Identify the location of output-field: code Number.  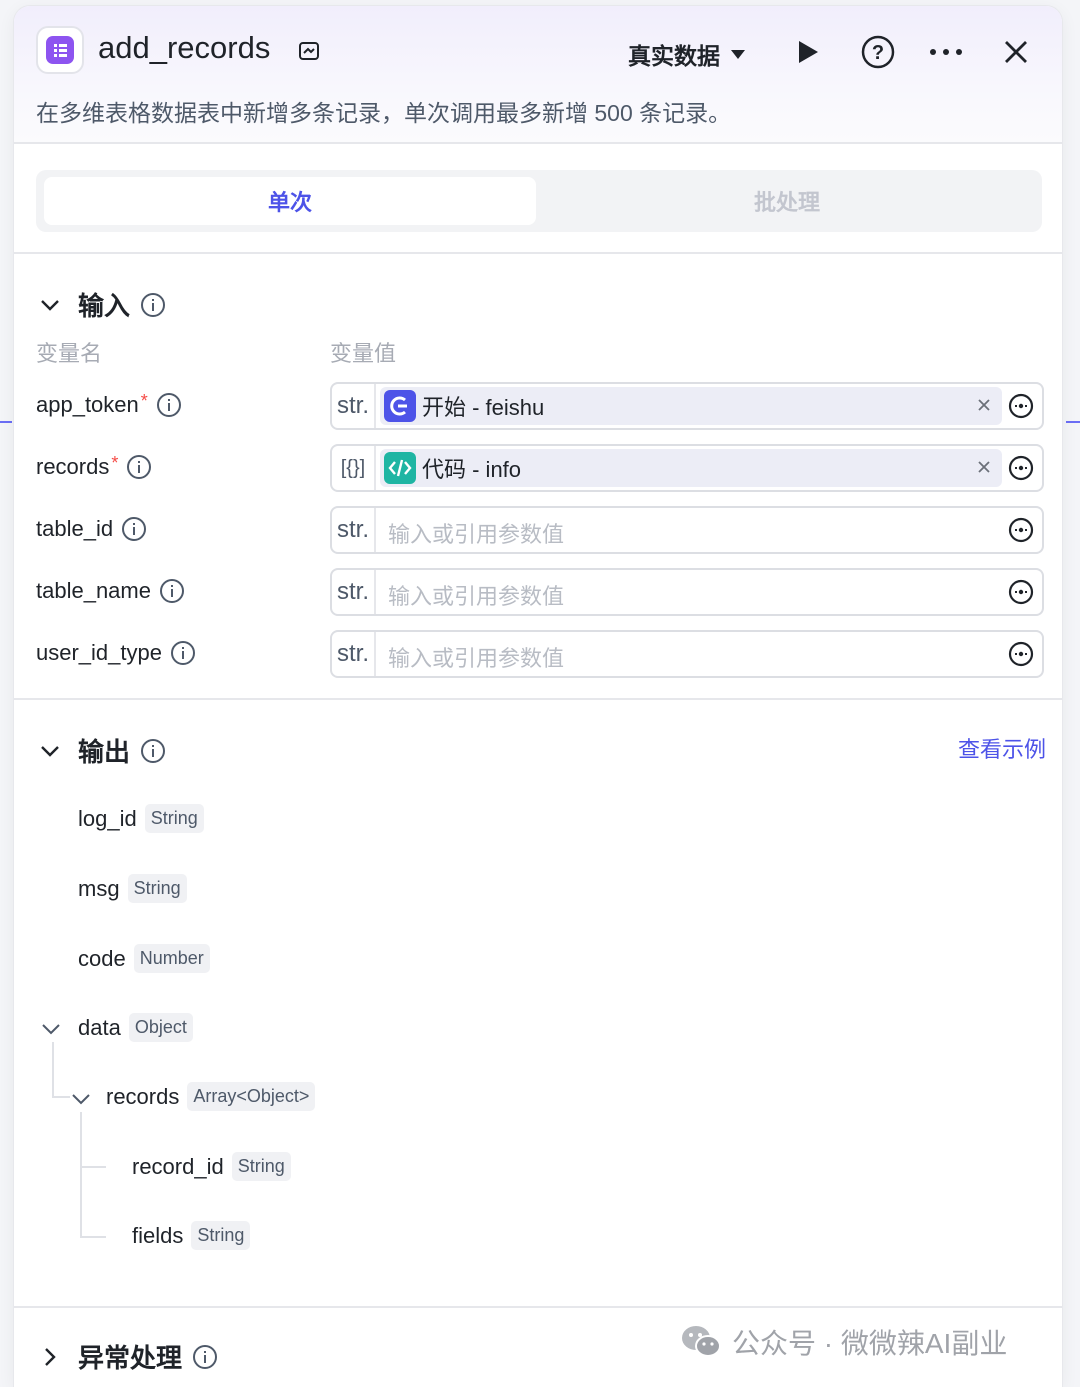
(144, 958).